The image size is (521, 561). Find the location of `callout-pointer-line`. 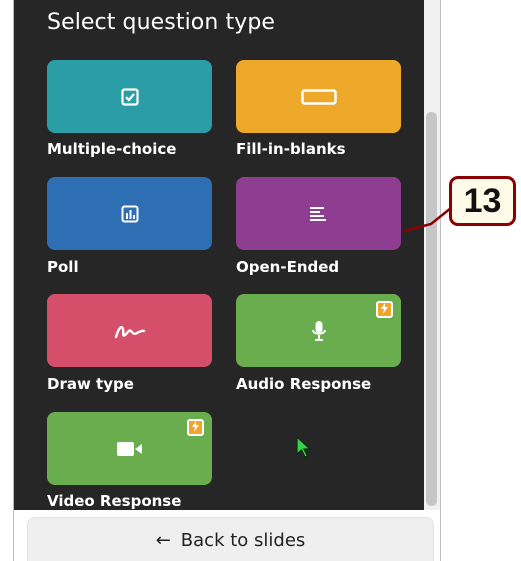

callout-pointer-line is located at coordinates (427, 220).